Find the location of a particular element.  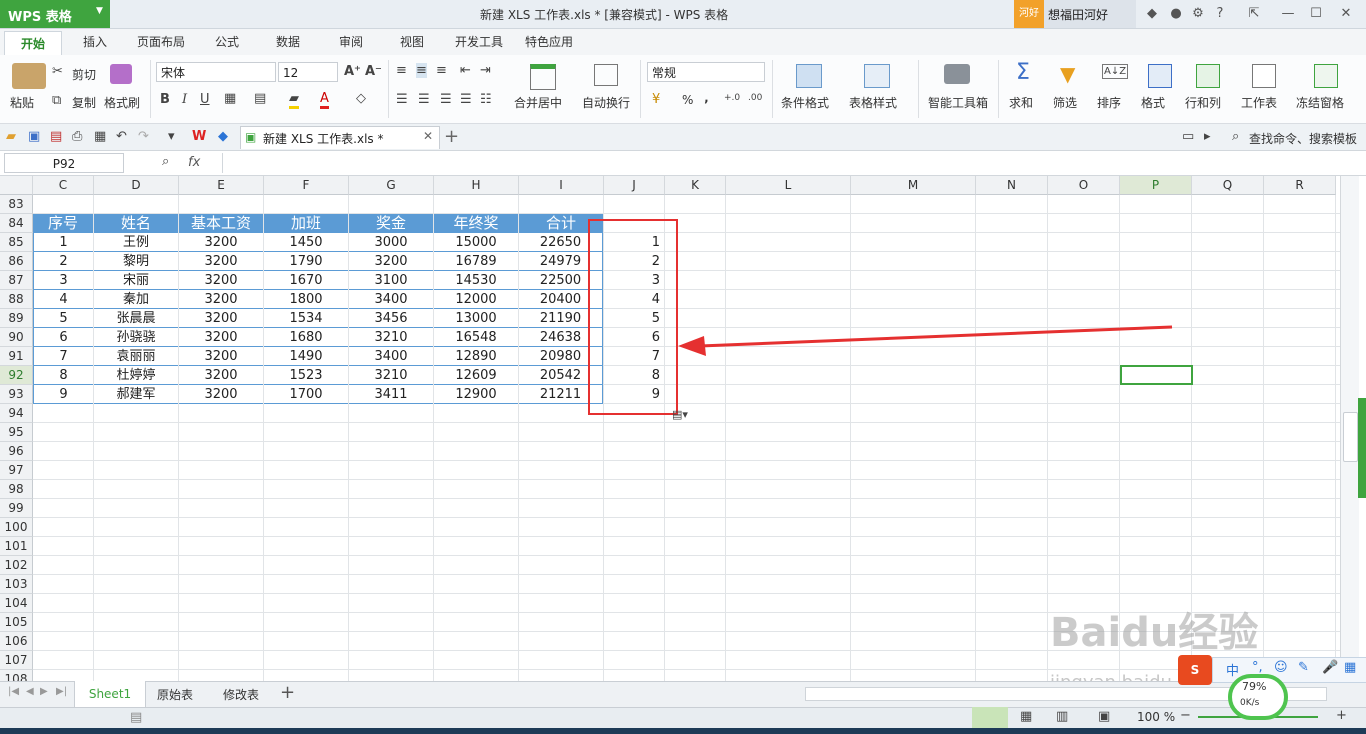

cloud-icon: ◆ is located at coordinates (223, 136).